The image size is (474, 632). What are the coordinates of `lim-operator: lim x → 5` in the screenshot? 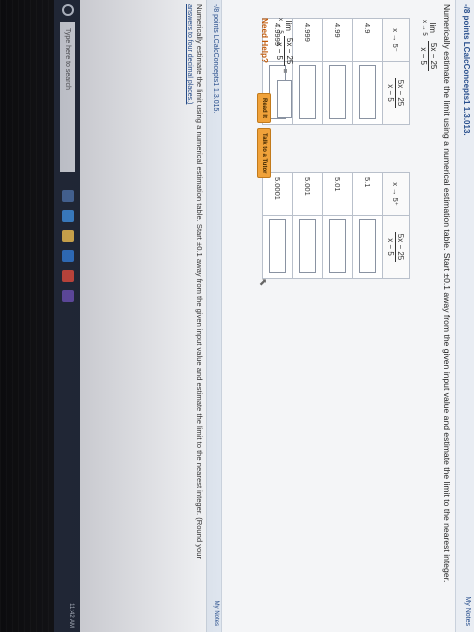 It's located at (429, 28).